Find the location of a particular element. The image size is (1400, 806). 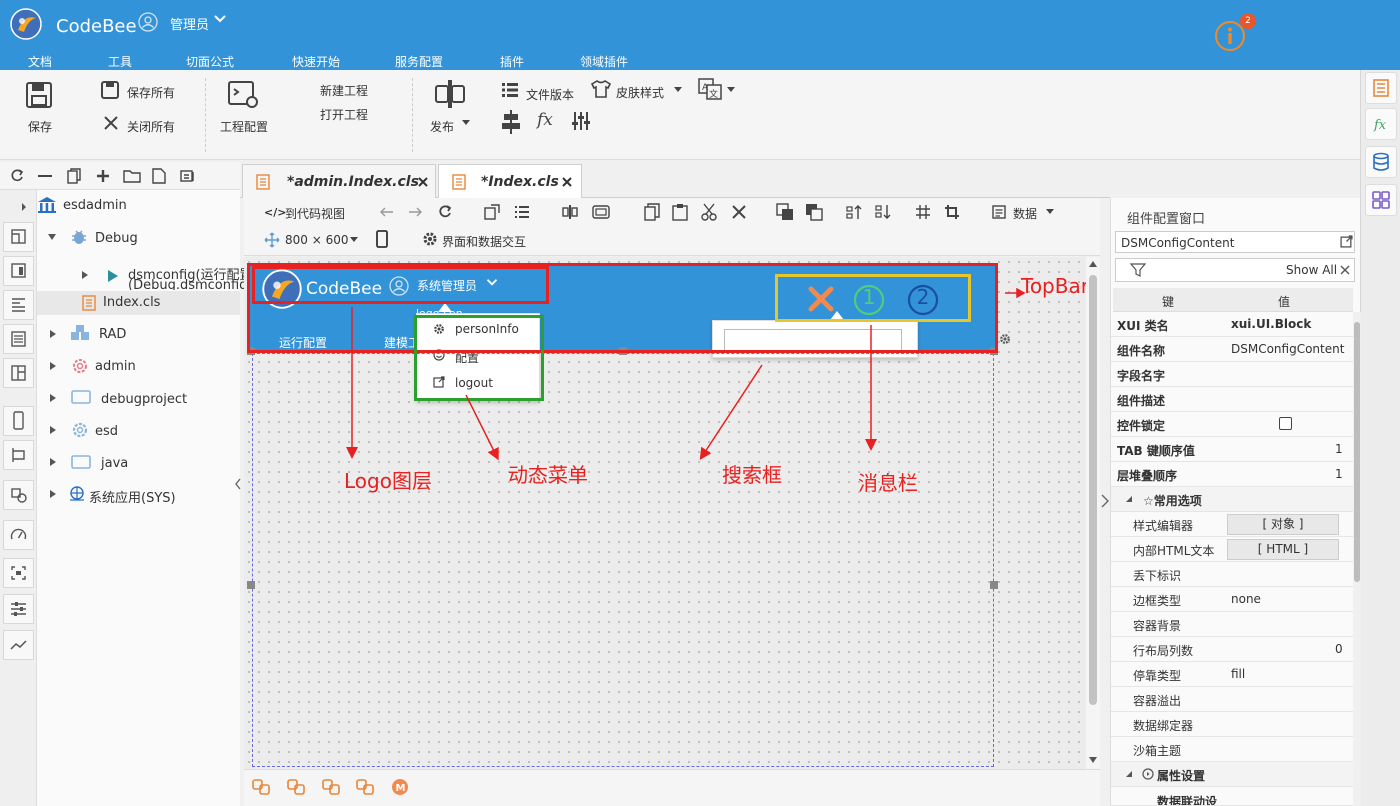

prop-row: 字段名字 is located at coordinates (1232, 374).